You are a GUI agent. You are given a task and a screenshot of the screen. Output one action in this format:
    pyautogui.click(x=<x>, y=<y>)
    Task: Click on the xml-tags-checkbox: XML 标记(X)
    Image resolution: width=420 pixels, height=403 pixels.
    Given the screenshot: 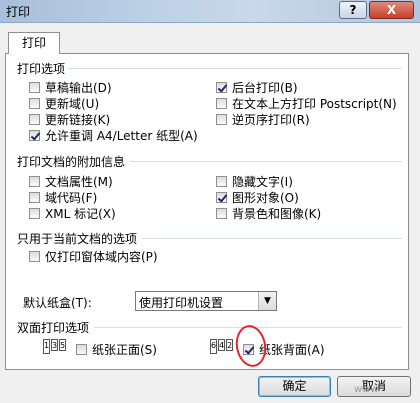 What is the action you would take?
    pyautogui.click(x=72, y=213)
    